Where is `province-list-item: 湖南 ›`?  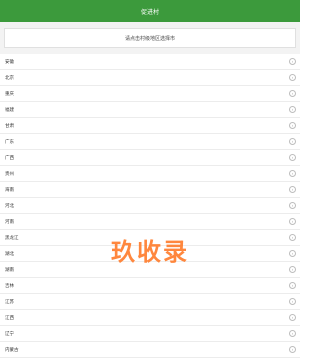
province-list-item: 湖南 › is located at coordinates (150, 270).